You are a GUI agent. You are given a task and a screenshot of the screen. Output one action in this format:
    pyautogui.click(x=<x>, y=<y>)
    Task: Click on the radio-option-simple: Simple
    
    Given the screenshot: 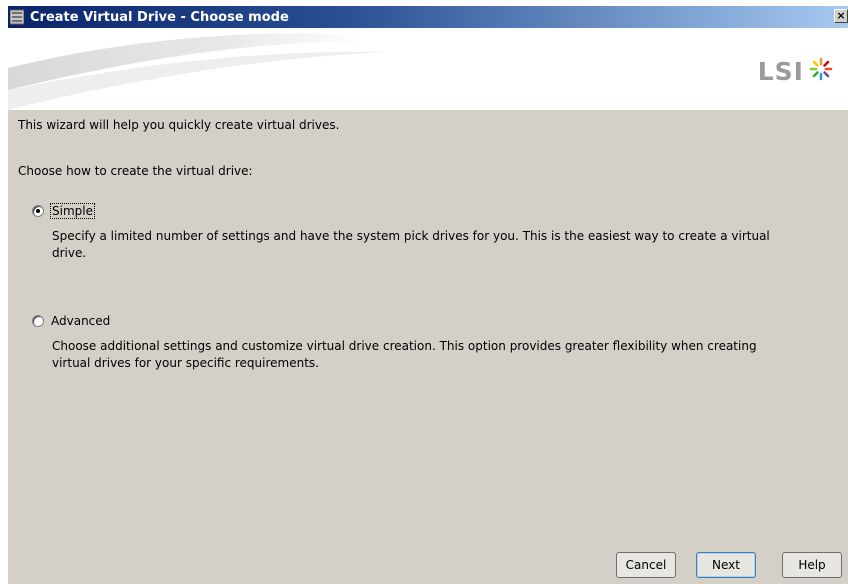 What is the action you would take?
    pyautogui.click(x=63, y=211)
    